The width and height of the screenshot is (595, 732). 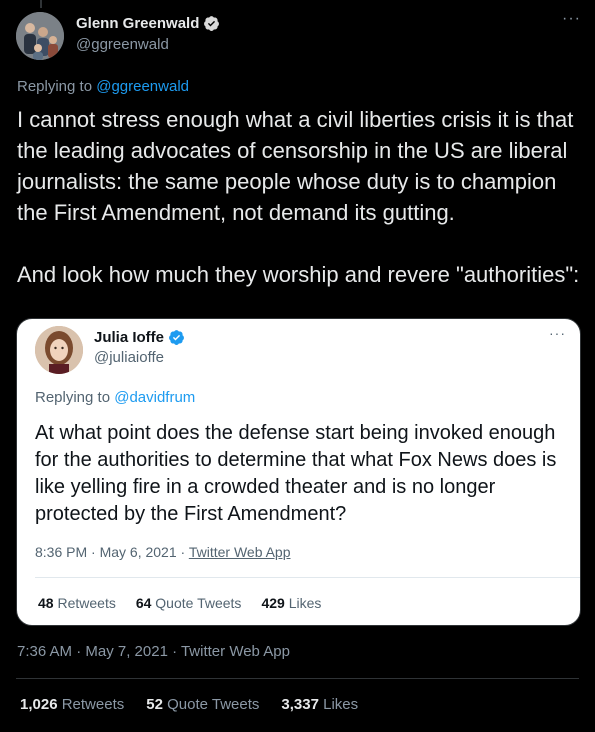 I want to click on quote-tweets-stat: 52 Quote Tweets, so click(x=202, y=704).